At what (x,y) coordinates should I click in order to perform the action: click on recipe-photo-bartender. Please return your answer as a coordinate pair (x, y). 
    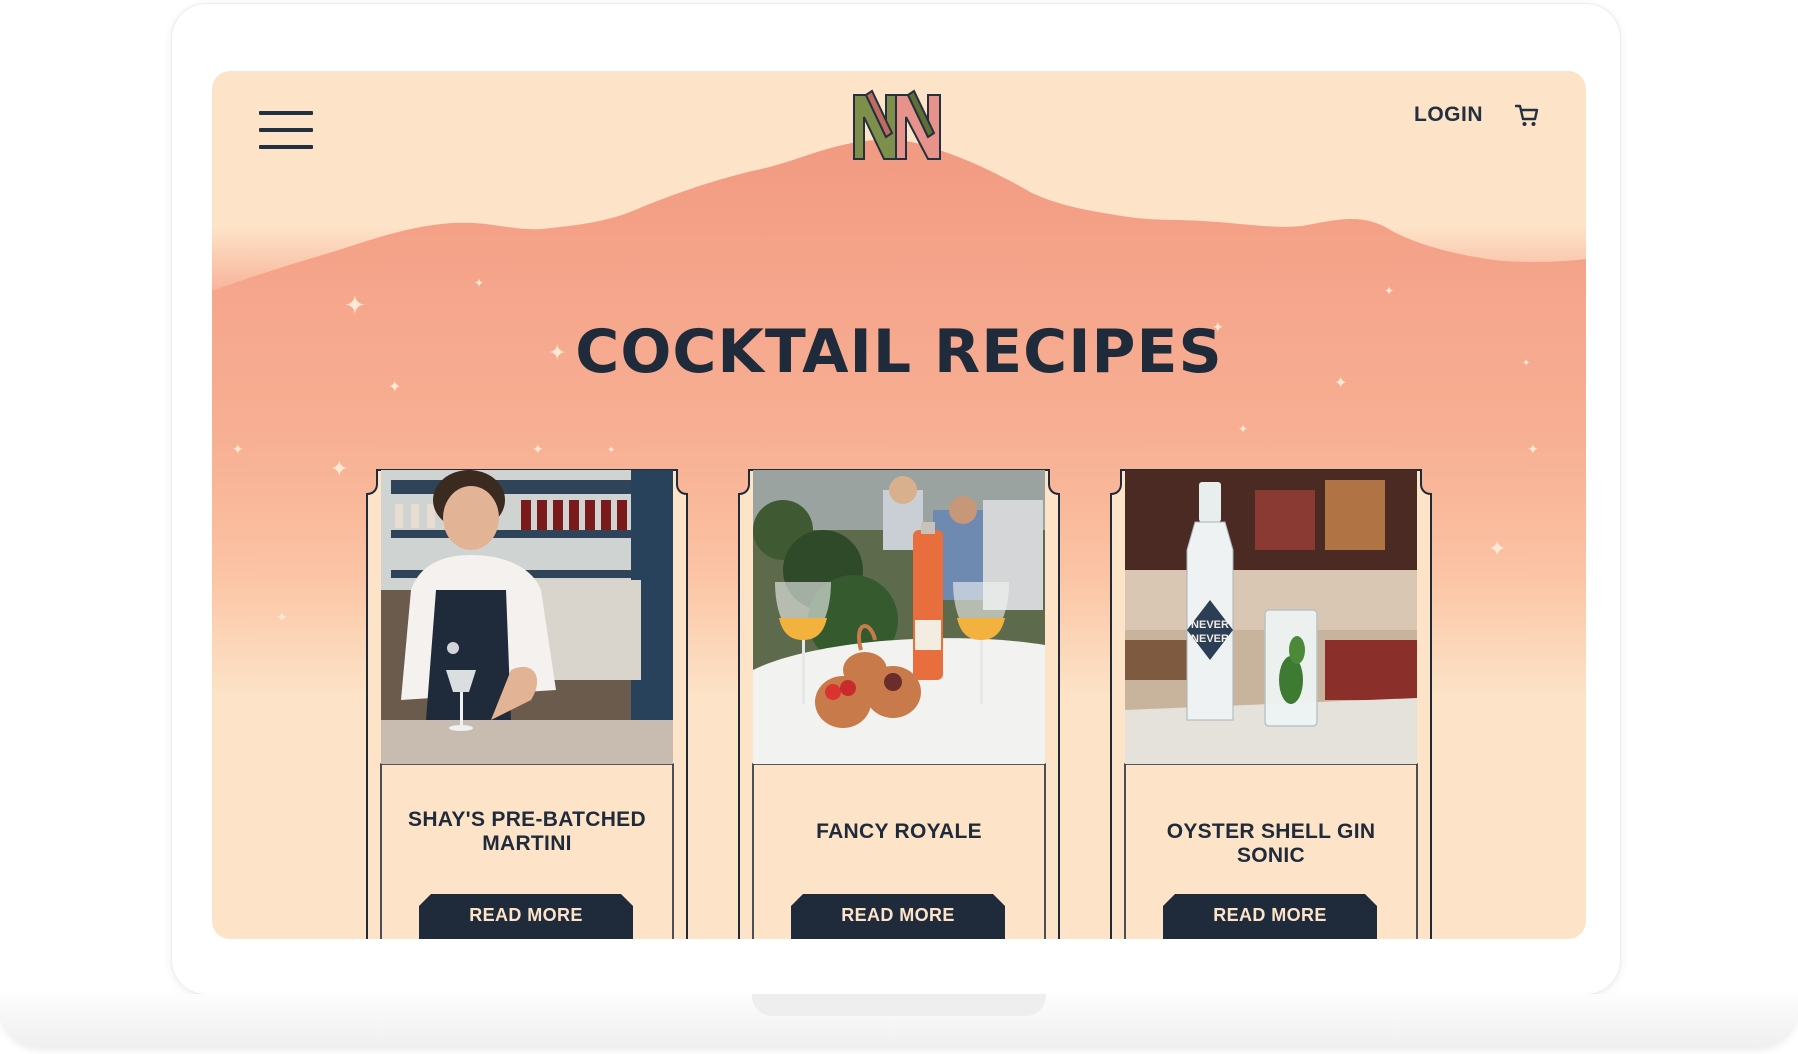
    Looking at the image, I should click on (527, 617).